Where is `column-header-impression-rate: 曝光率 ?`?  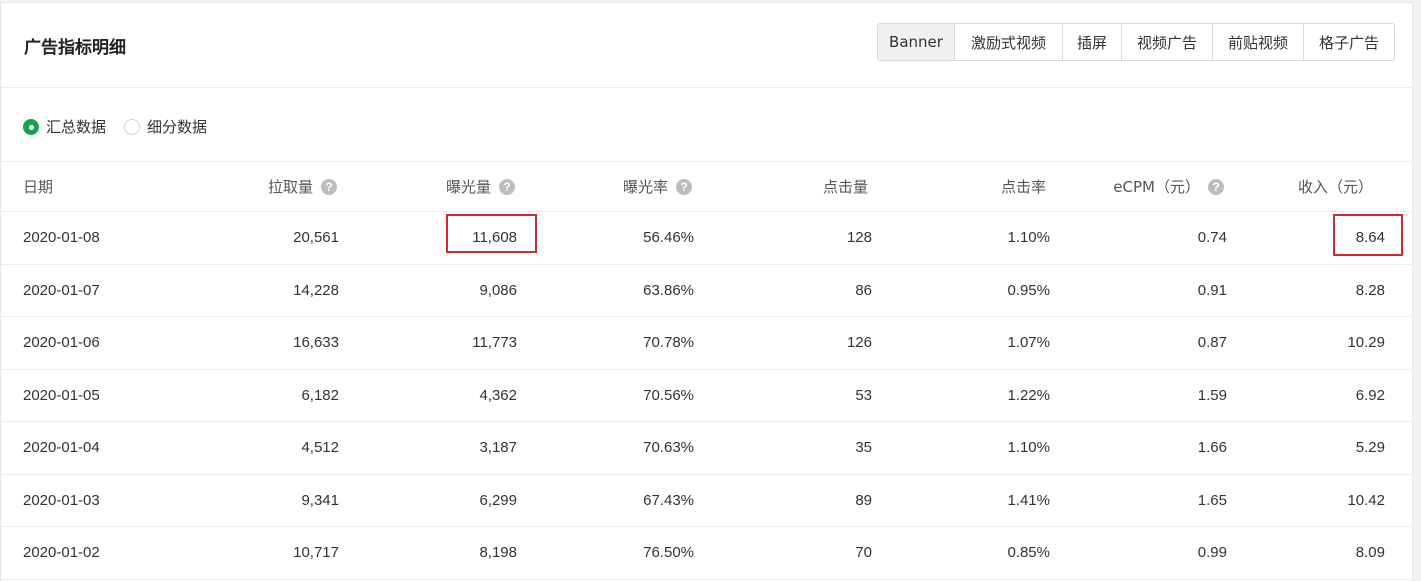
column-header-impression-rate: 曝光率 ? is located at coordinates (616, 186).